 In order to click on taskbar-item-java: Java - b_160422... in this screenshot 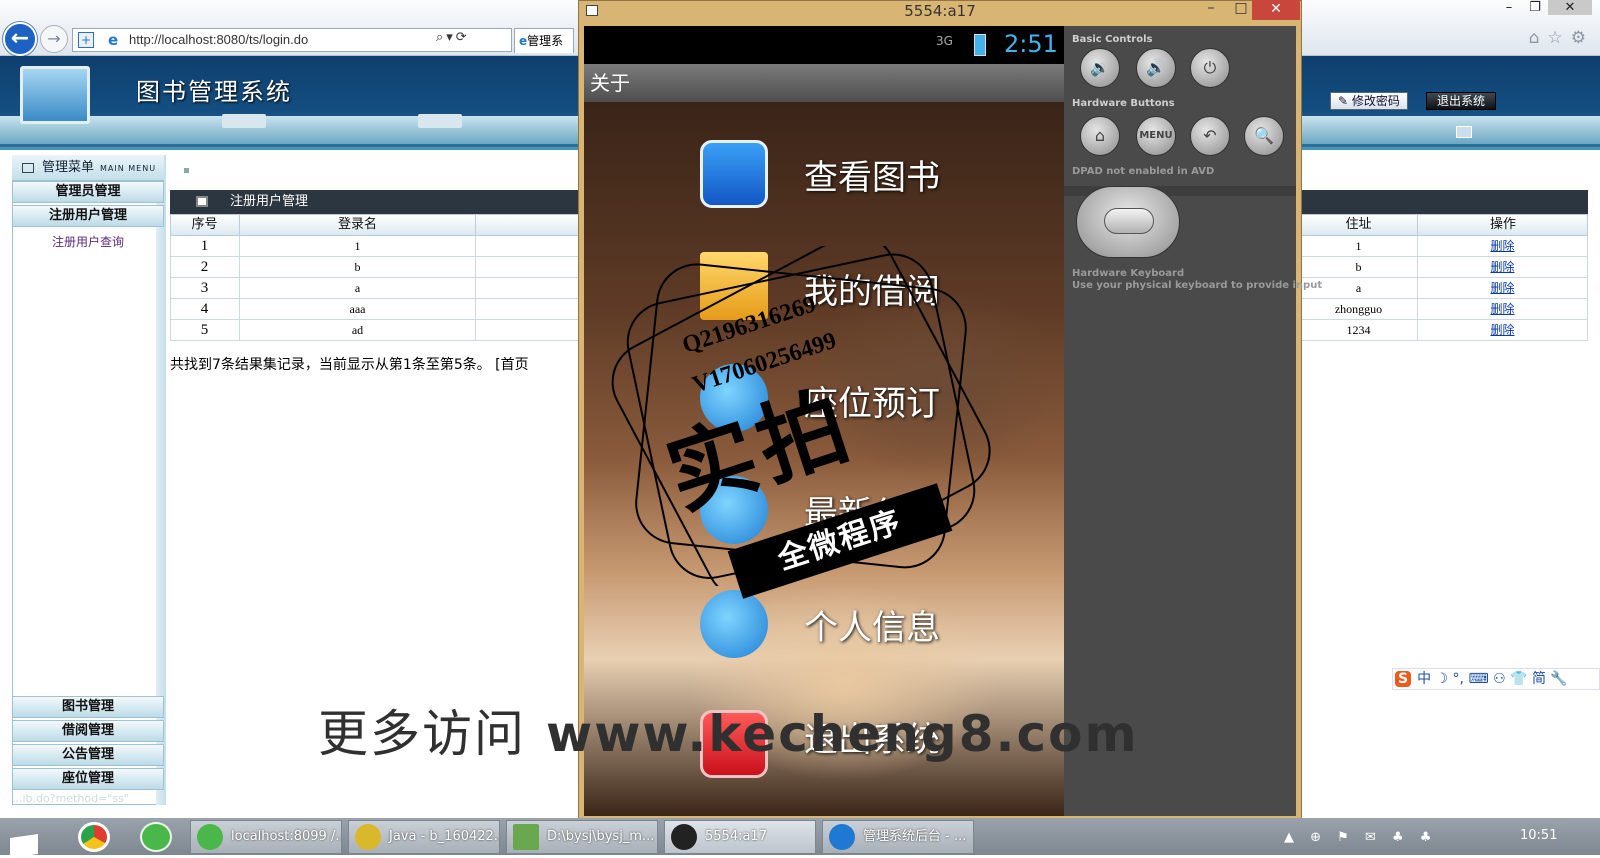, I will do `click(424, 837)`.